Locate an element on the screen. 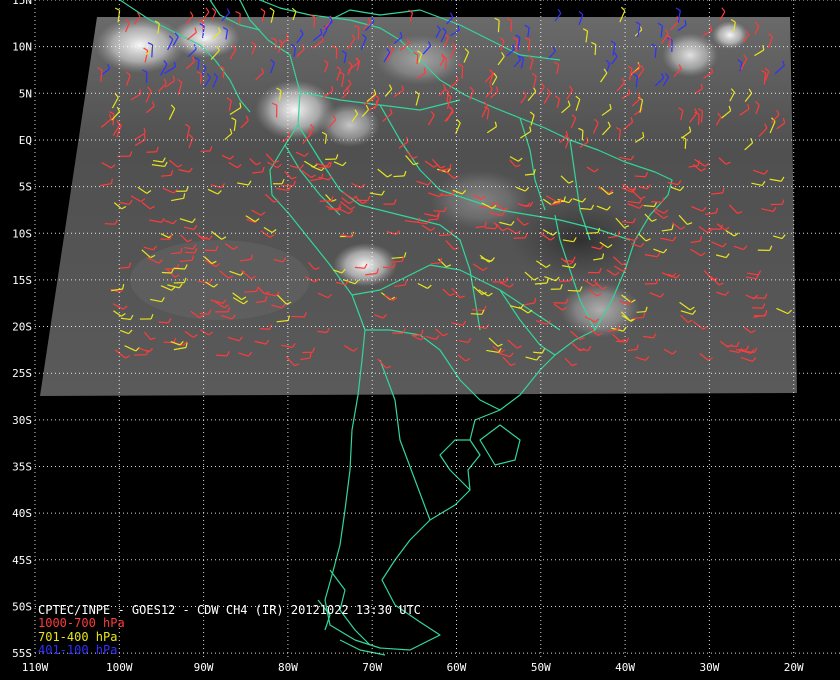 This screenshot has width=840, height=680. latitude-tick-label: 30S is located at coordinates (22, 420).